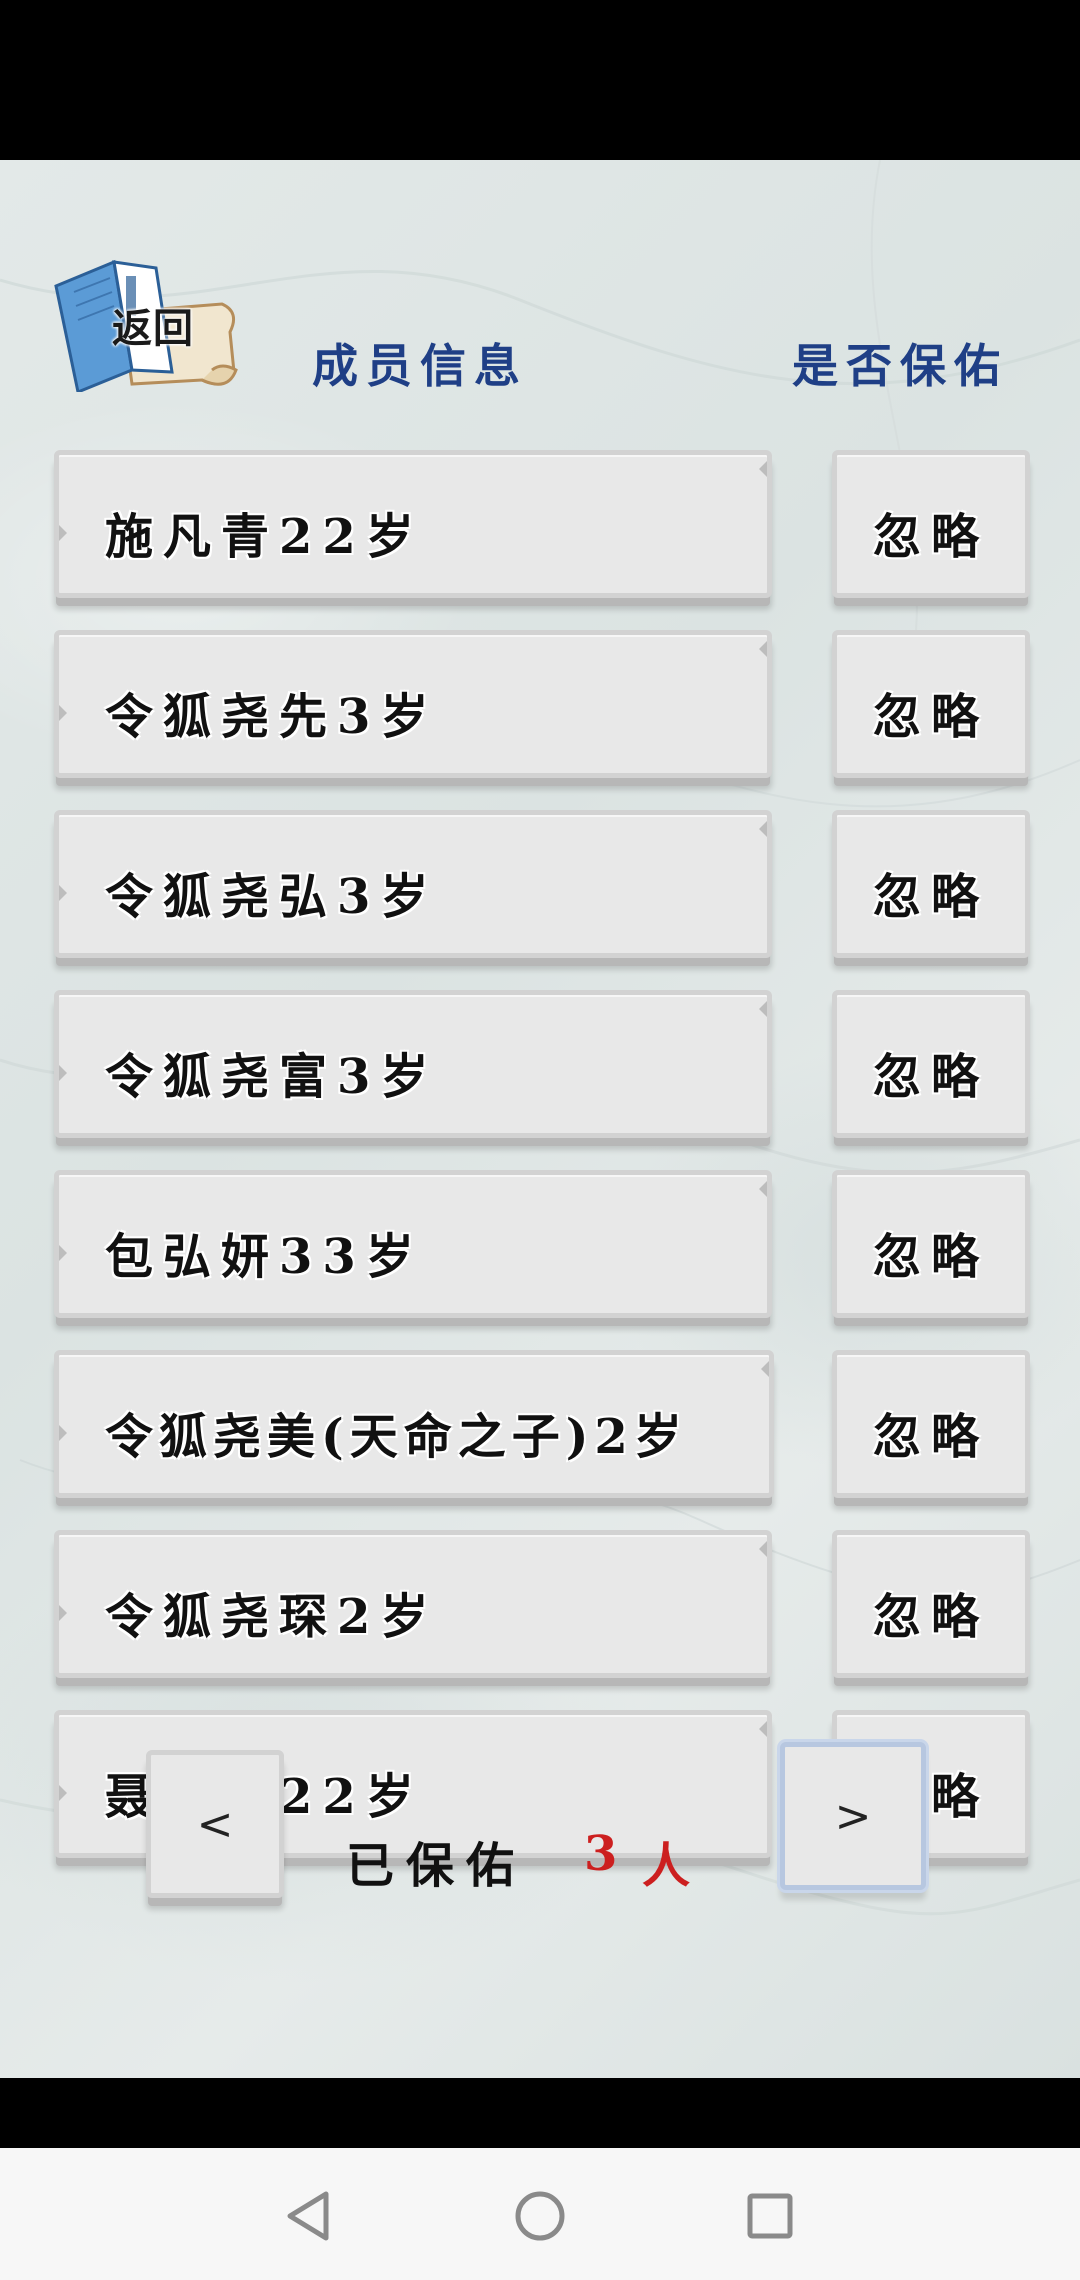  I want to click on member-row: 施凡青22岁 忽略, so click(542, 530).